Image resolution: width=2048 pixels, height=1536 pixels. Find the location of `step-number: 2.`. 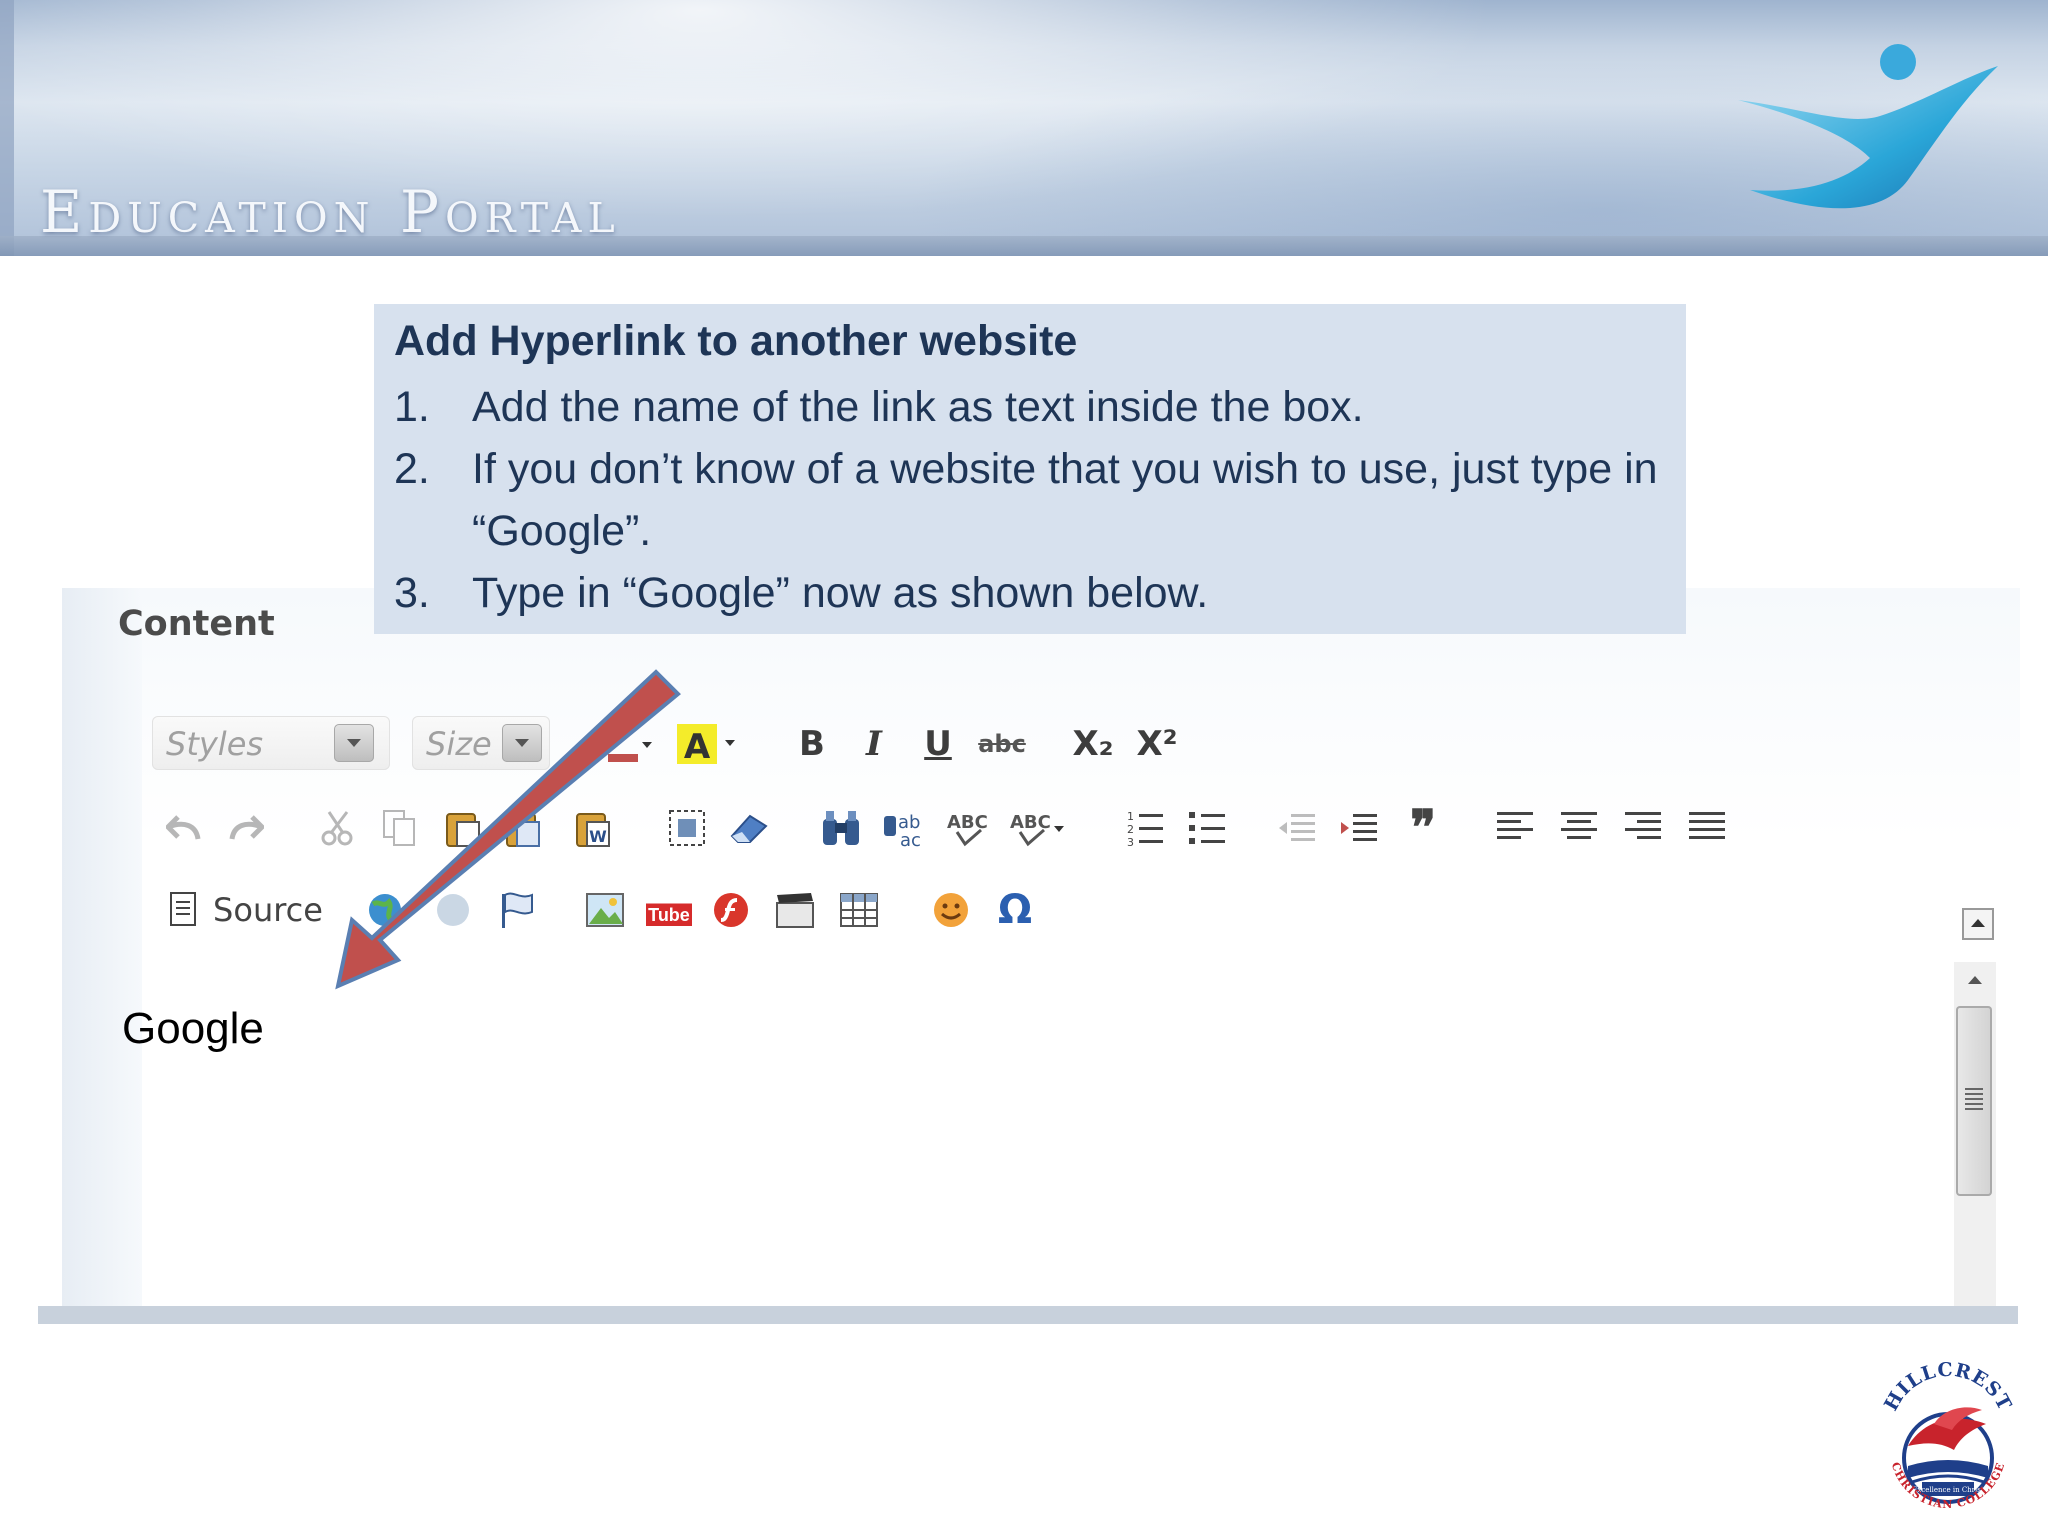

step-number: 2. is located at coordinates (412, 469).